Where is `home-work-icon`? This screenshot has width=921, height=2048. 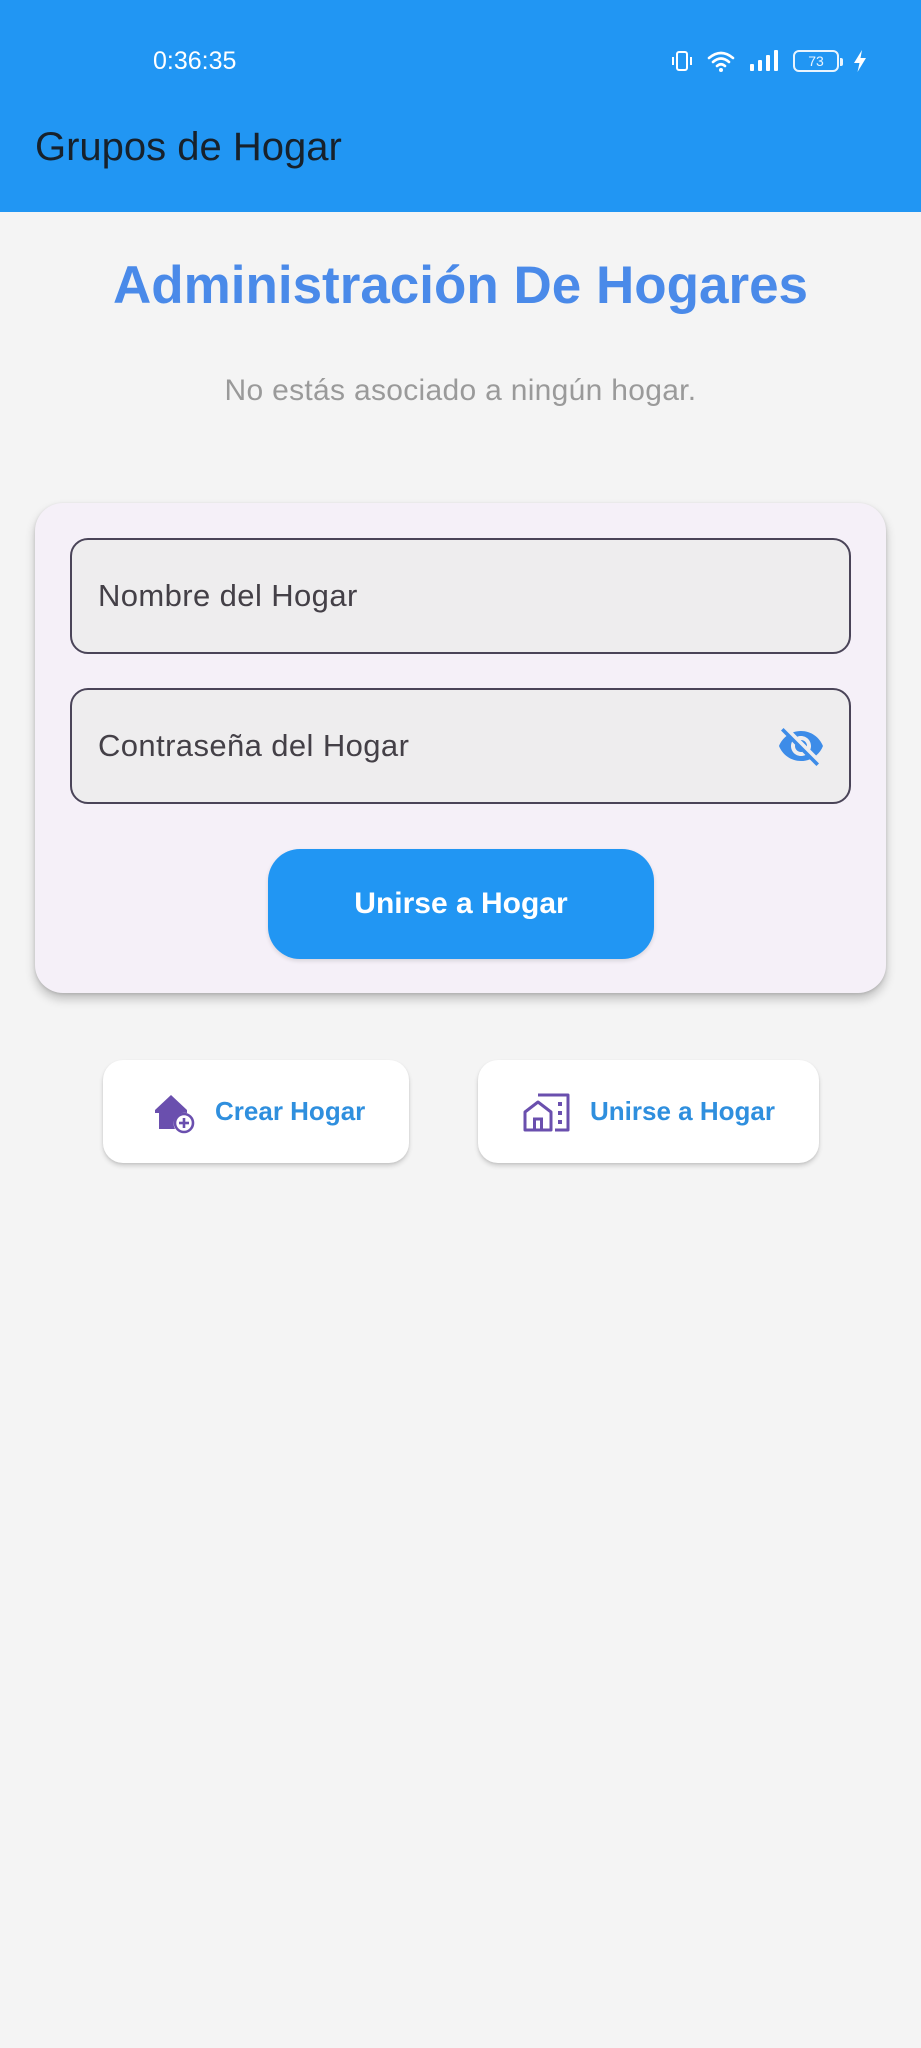
home-work-icon is located at coordinates (556, 1112).